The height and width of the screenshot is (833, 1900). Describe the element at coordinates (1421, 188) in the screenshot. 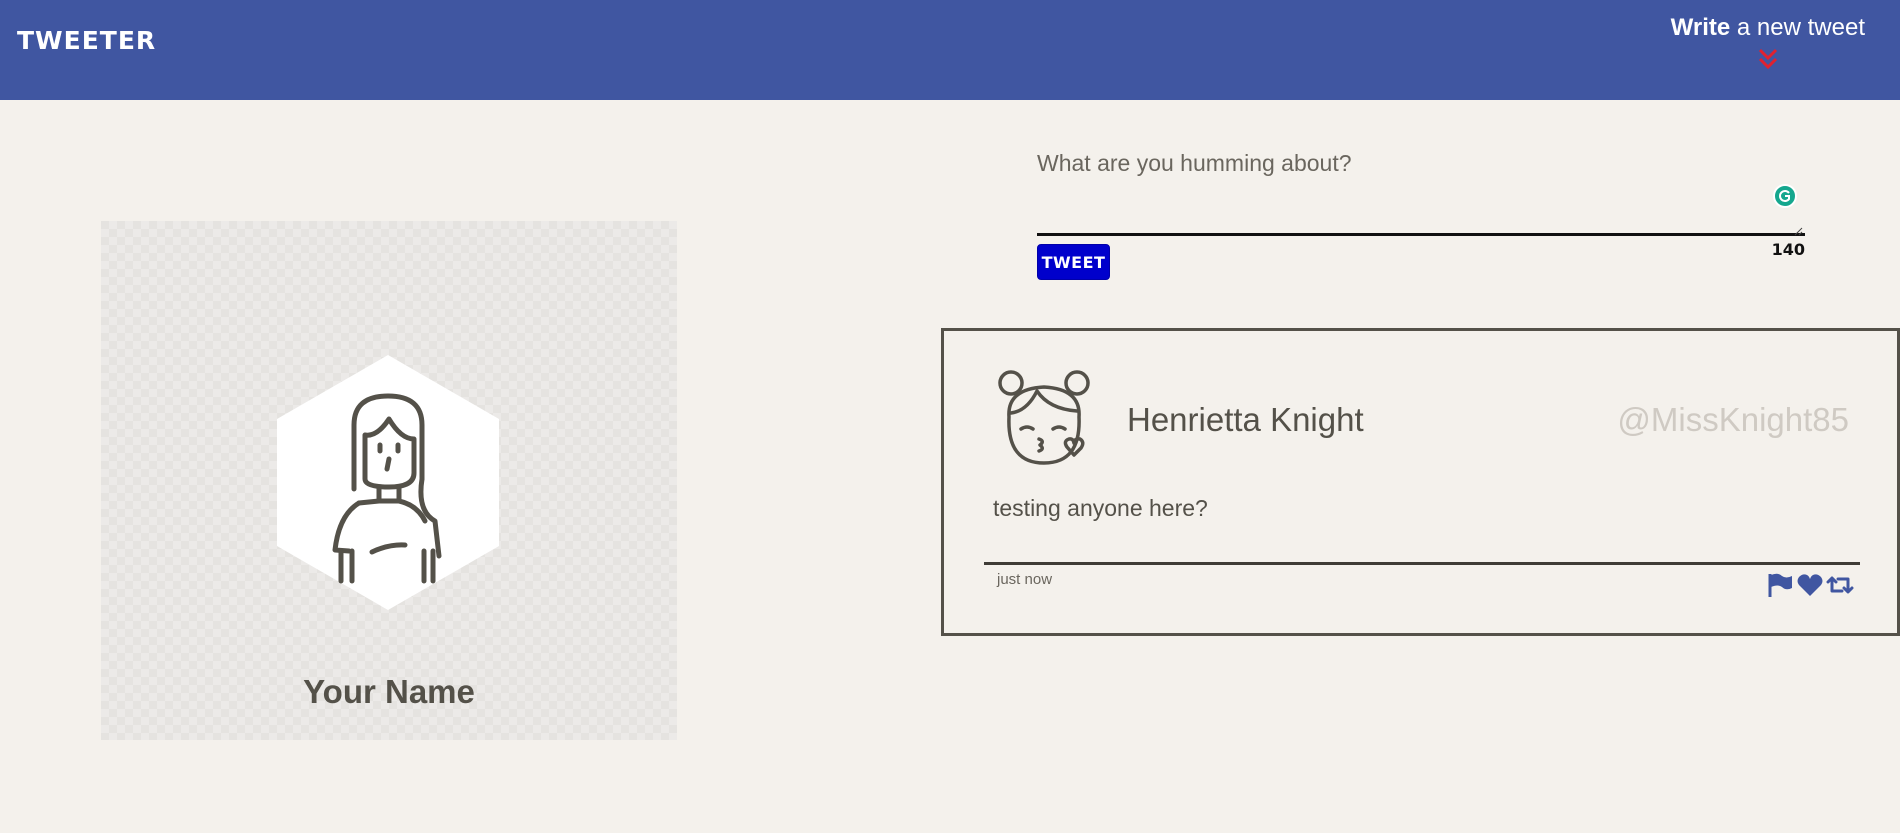

I see `tweet-input` at that location.